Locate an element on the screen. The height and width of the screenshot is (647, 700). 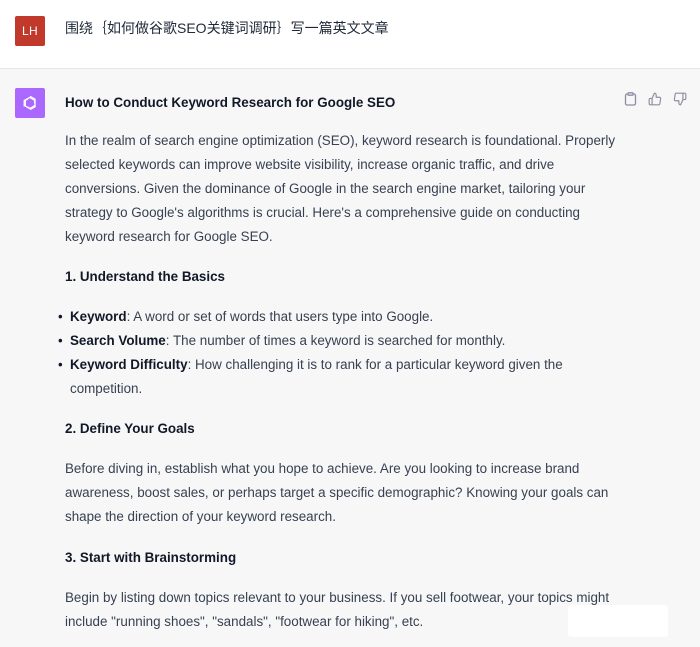
like-button is located at coordinates (655, 99).